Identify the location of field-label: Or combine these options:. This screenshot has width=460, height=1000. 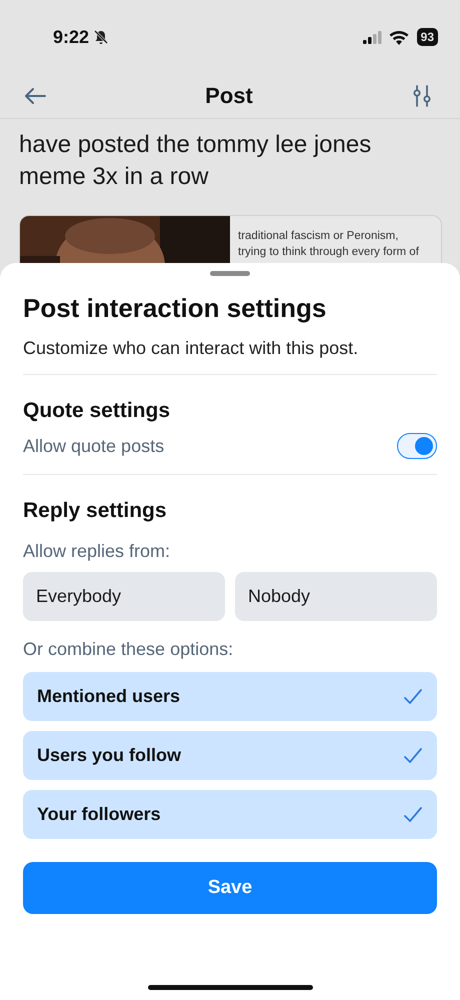
(128, 649).